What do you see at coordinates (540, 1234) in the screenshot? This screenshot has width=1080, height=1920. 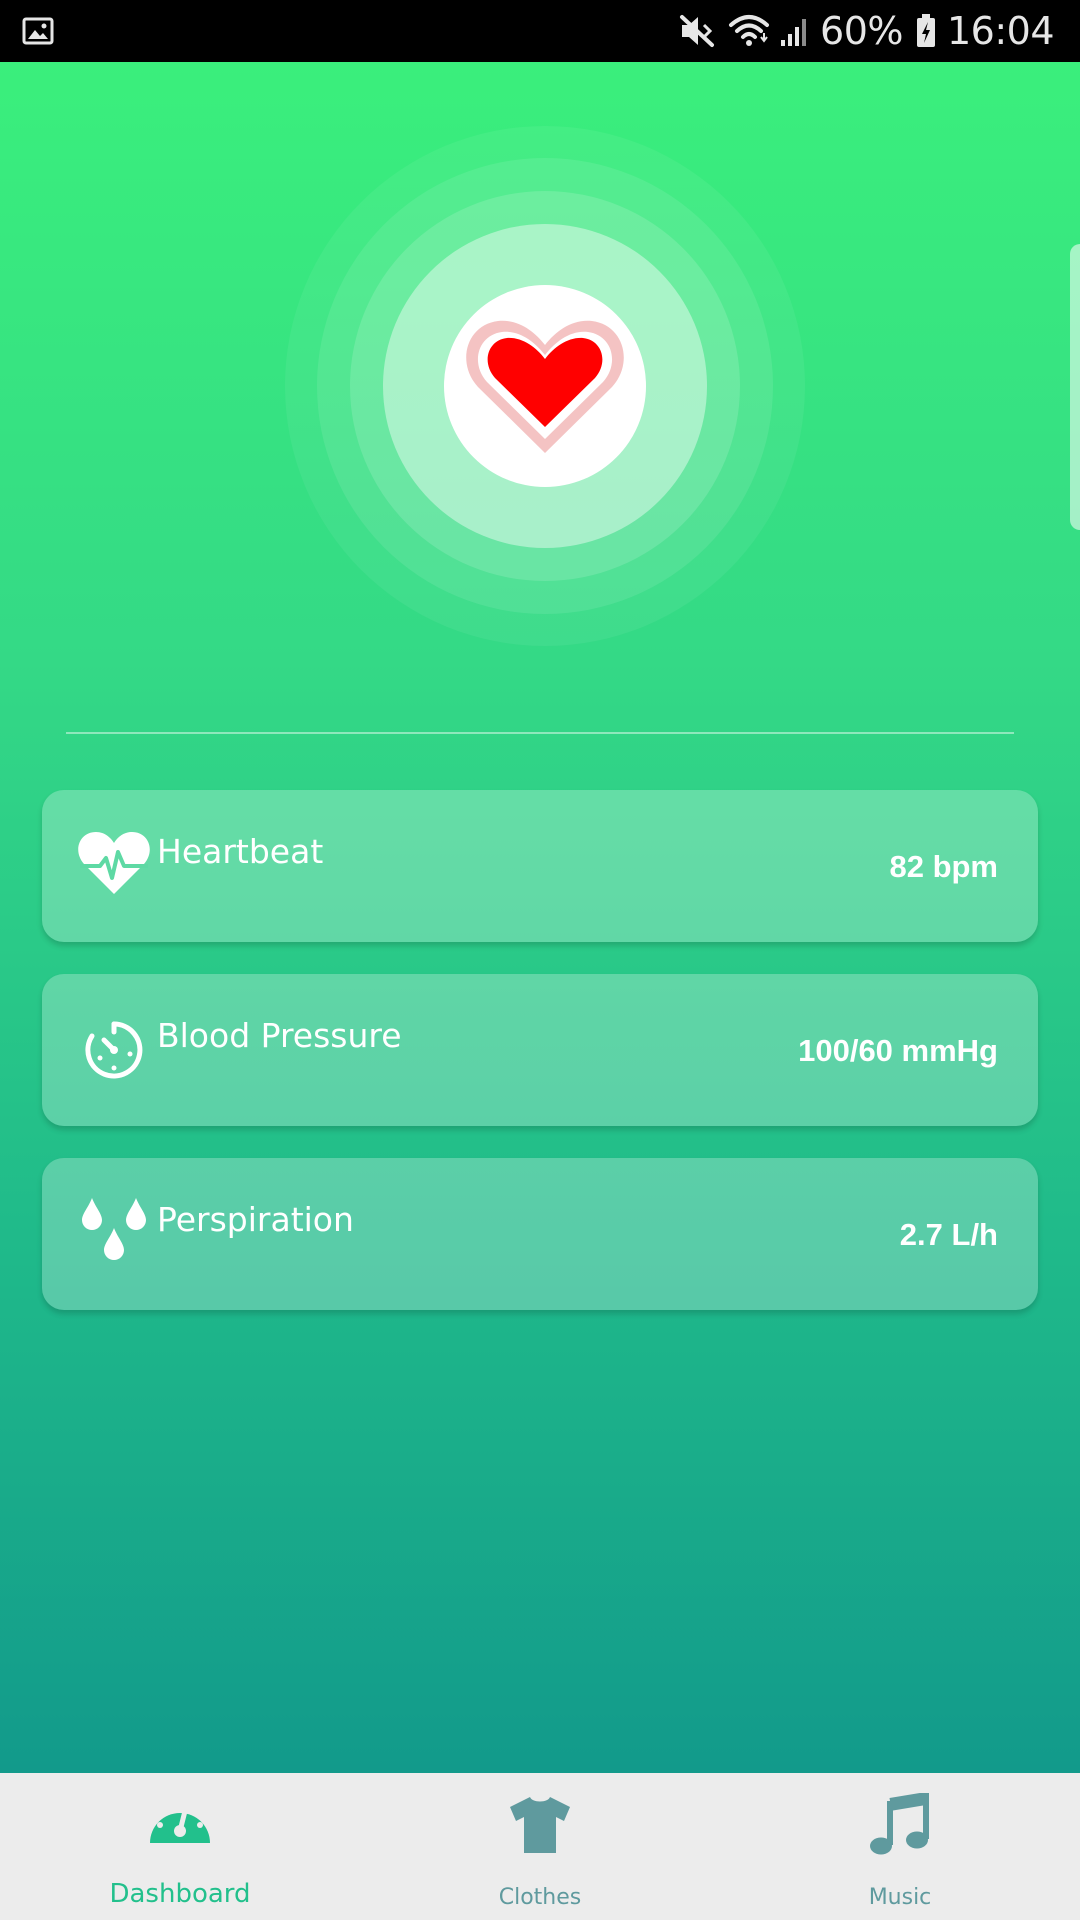 I see `metric-card-perspiration: Perspiration 2.7 L/h` at bounding box center [540, 1234].